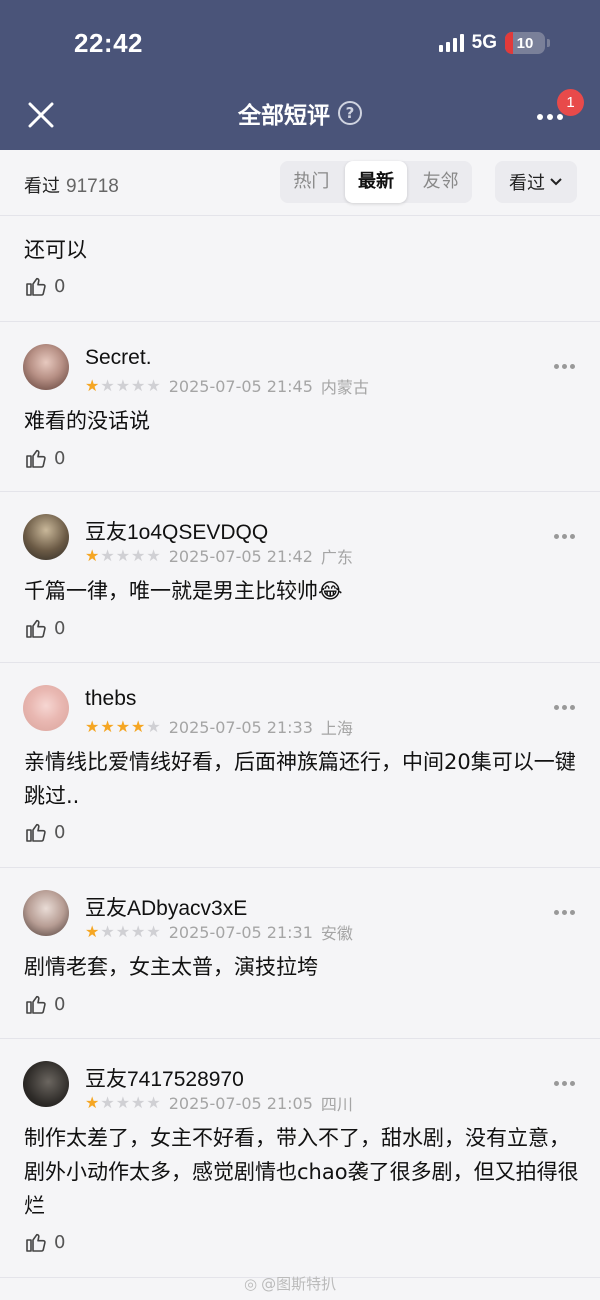 The height and width of the screenshot is (1300, 600). I want to click on status-indicators: 5G 10, so click(494, 43).